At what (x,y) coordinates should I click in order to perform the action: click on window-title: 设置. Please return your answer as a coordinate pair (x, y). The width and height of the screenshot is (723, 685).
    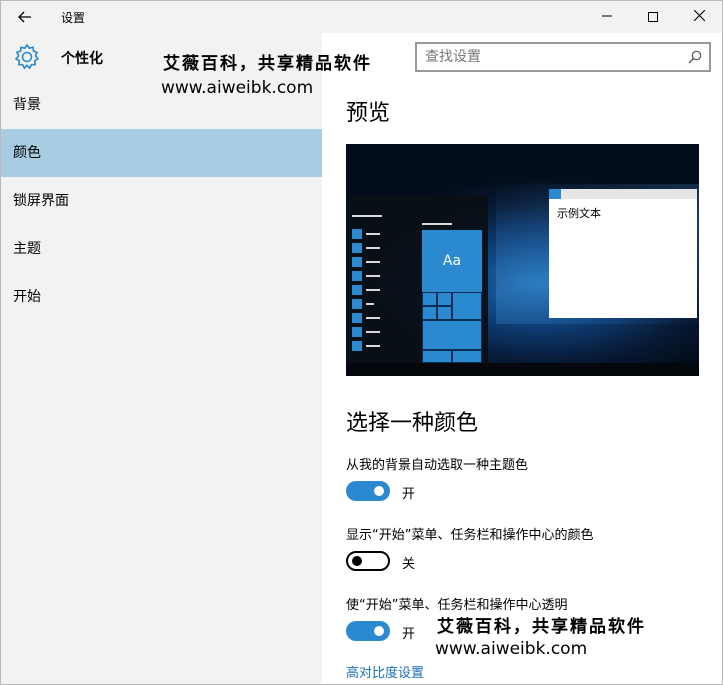
    Looking at the image, I should click on (73, 18).